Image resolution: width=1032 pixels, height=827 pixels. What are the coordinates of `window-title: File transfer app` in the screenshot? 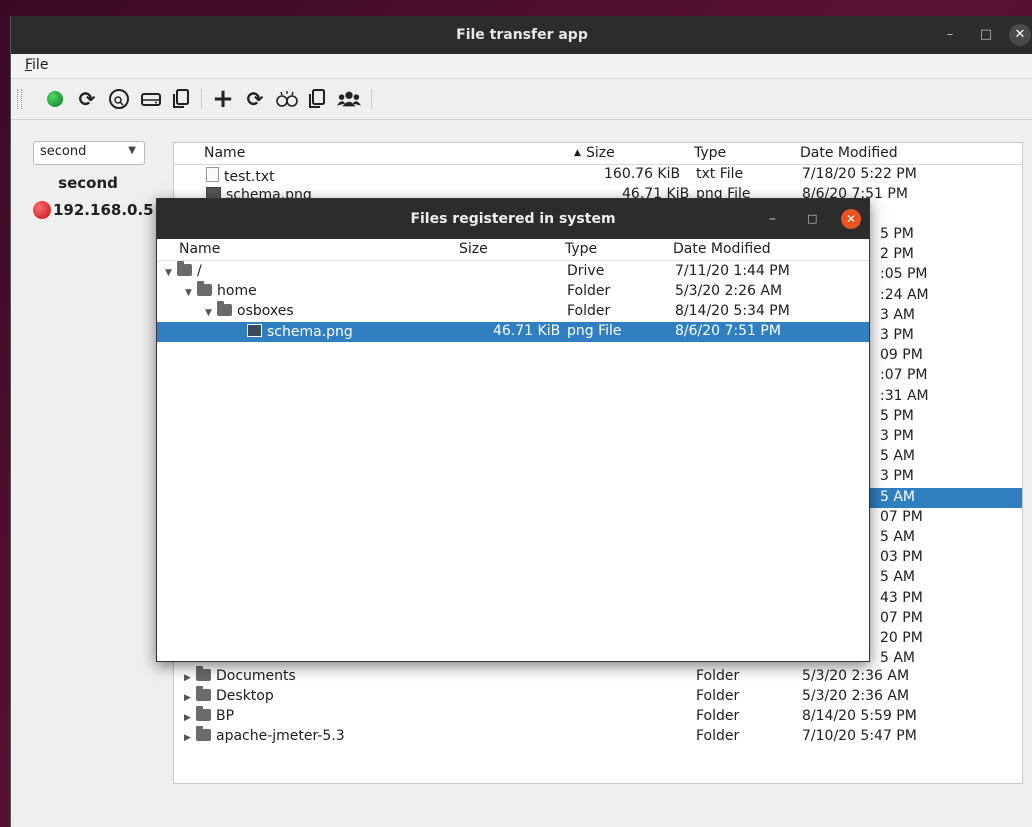 It's located at (522, 35).